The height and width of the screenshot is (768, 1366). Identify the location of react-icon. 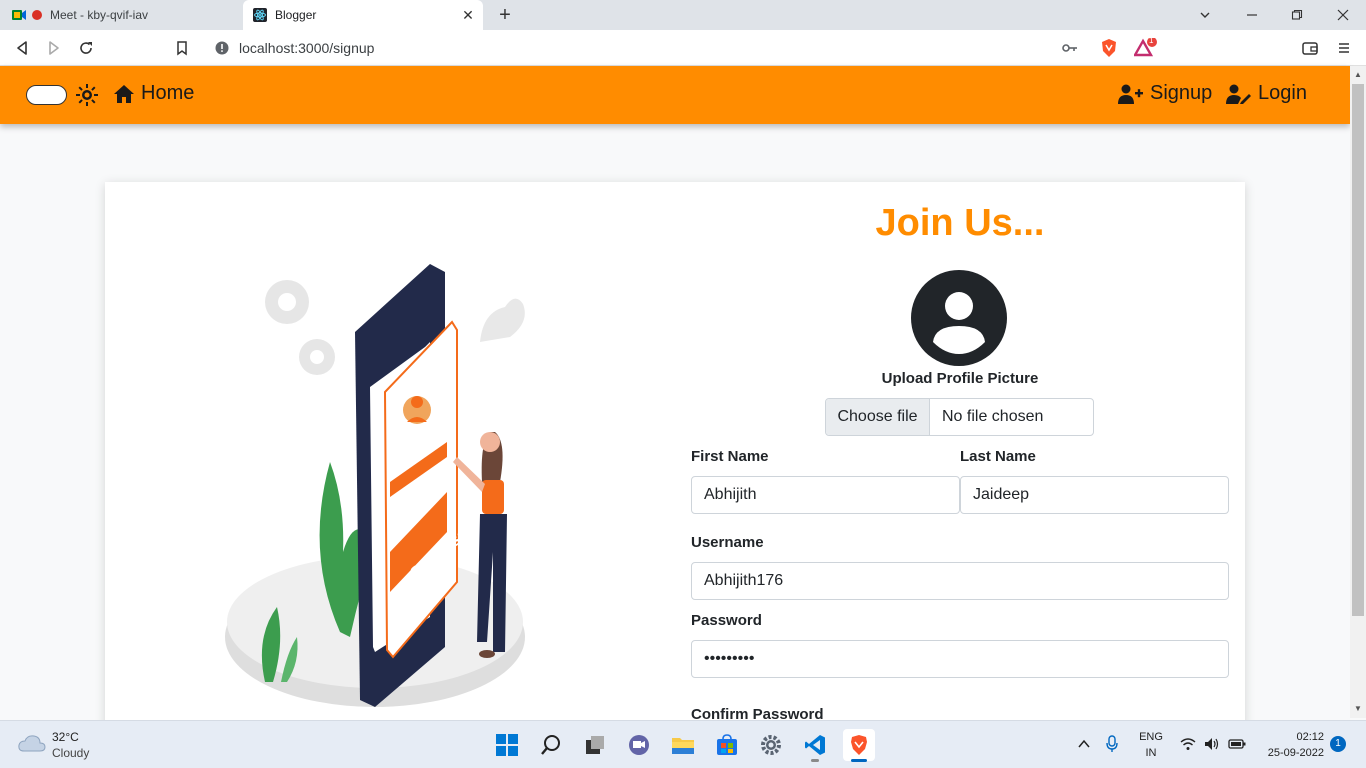
(260, 15).